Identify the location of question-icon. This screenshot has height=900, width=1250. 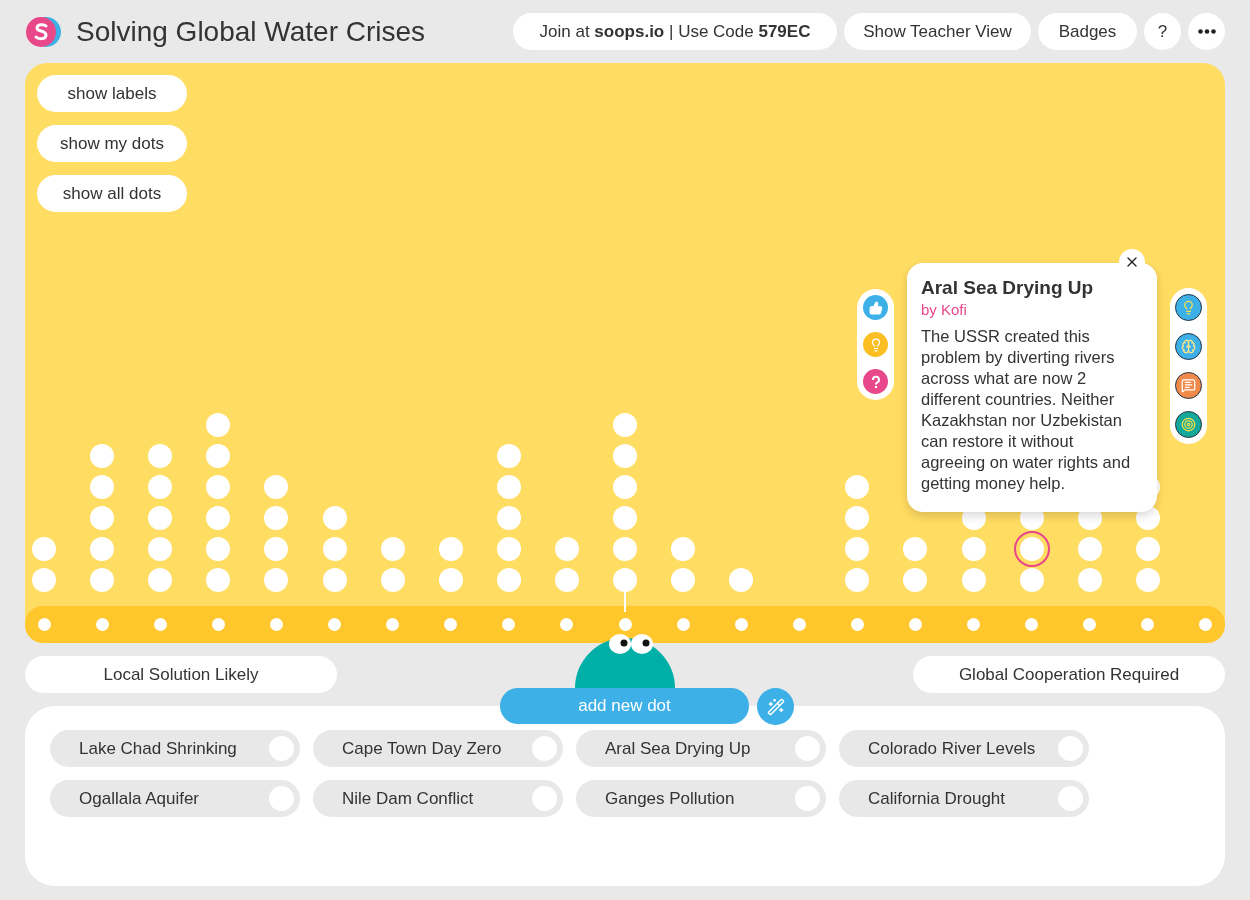
(875, 381).